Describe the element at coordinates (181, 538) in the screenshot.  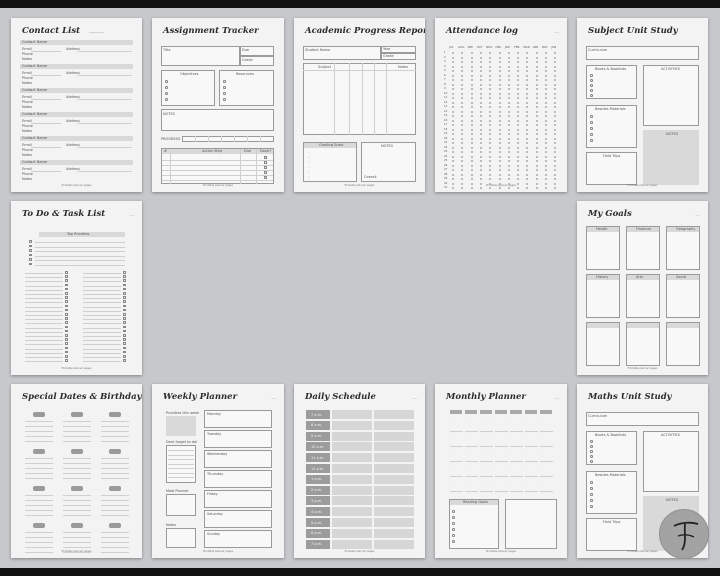
I see `notes-box` at that location.